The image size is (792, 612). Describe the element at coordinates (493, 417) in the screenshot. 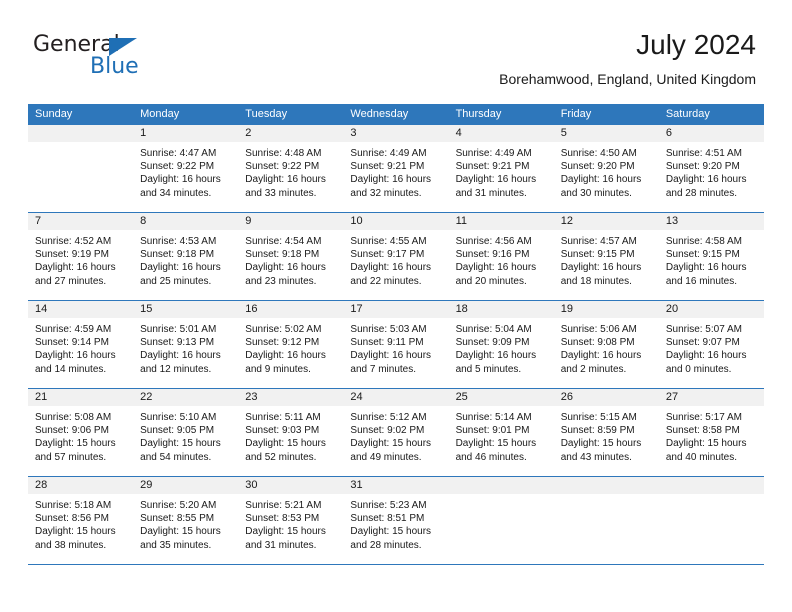

I see `sunrise-time: Sunrise: 5:14 AM` at that location.